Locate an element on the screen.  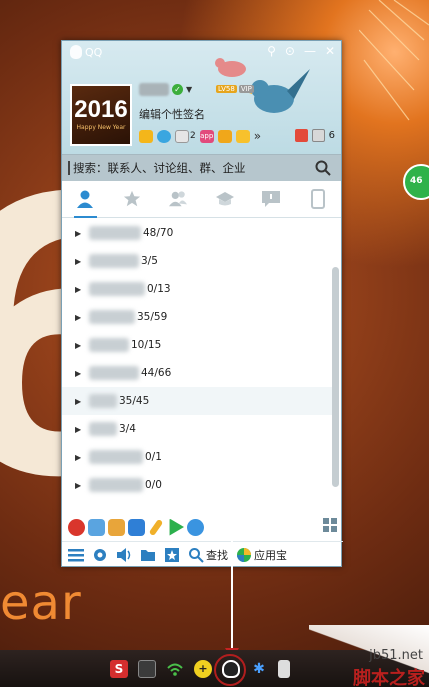
firework-sparks is located at coordinates (394, 60).